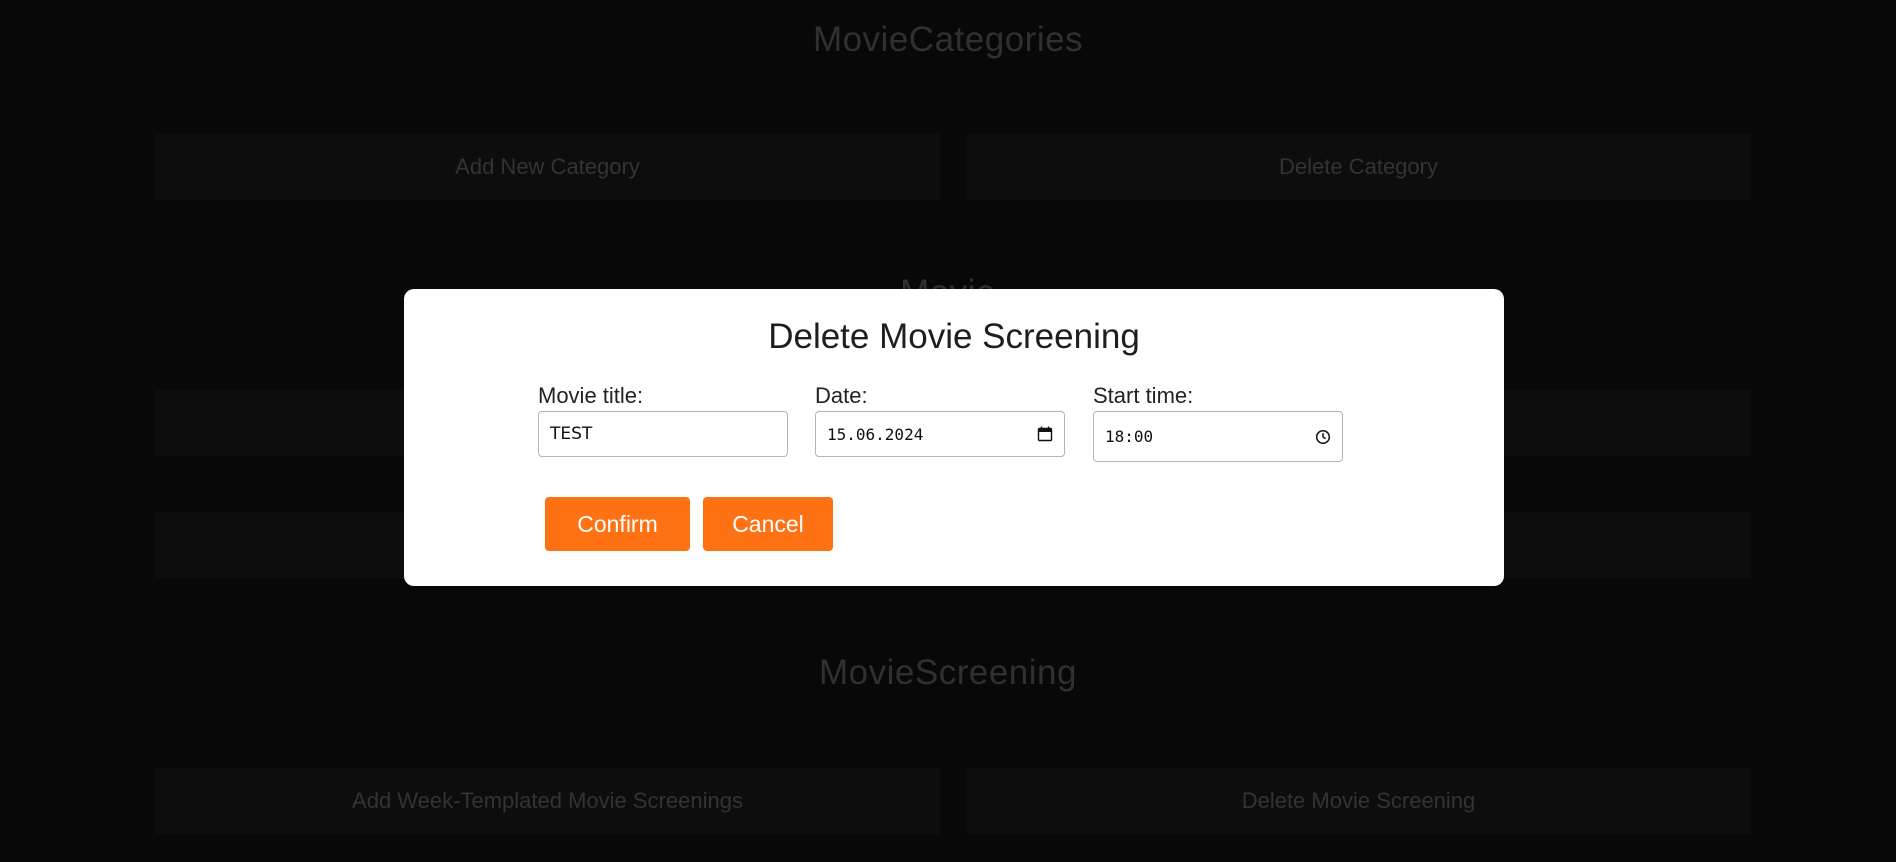 Image resolution: width=1896 pixels, height=862 pixels. I want to click on start-time-input: 18:00, so click(1218, 436).